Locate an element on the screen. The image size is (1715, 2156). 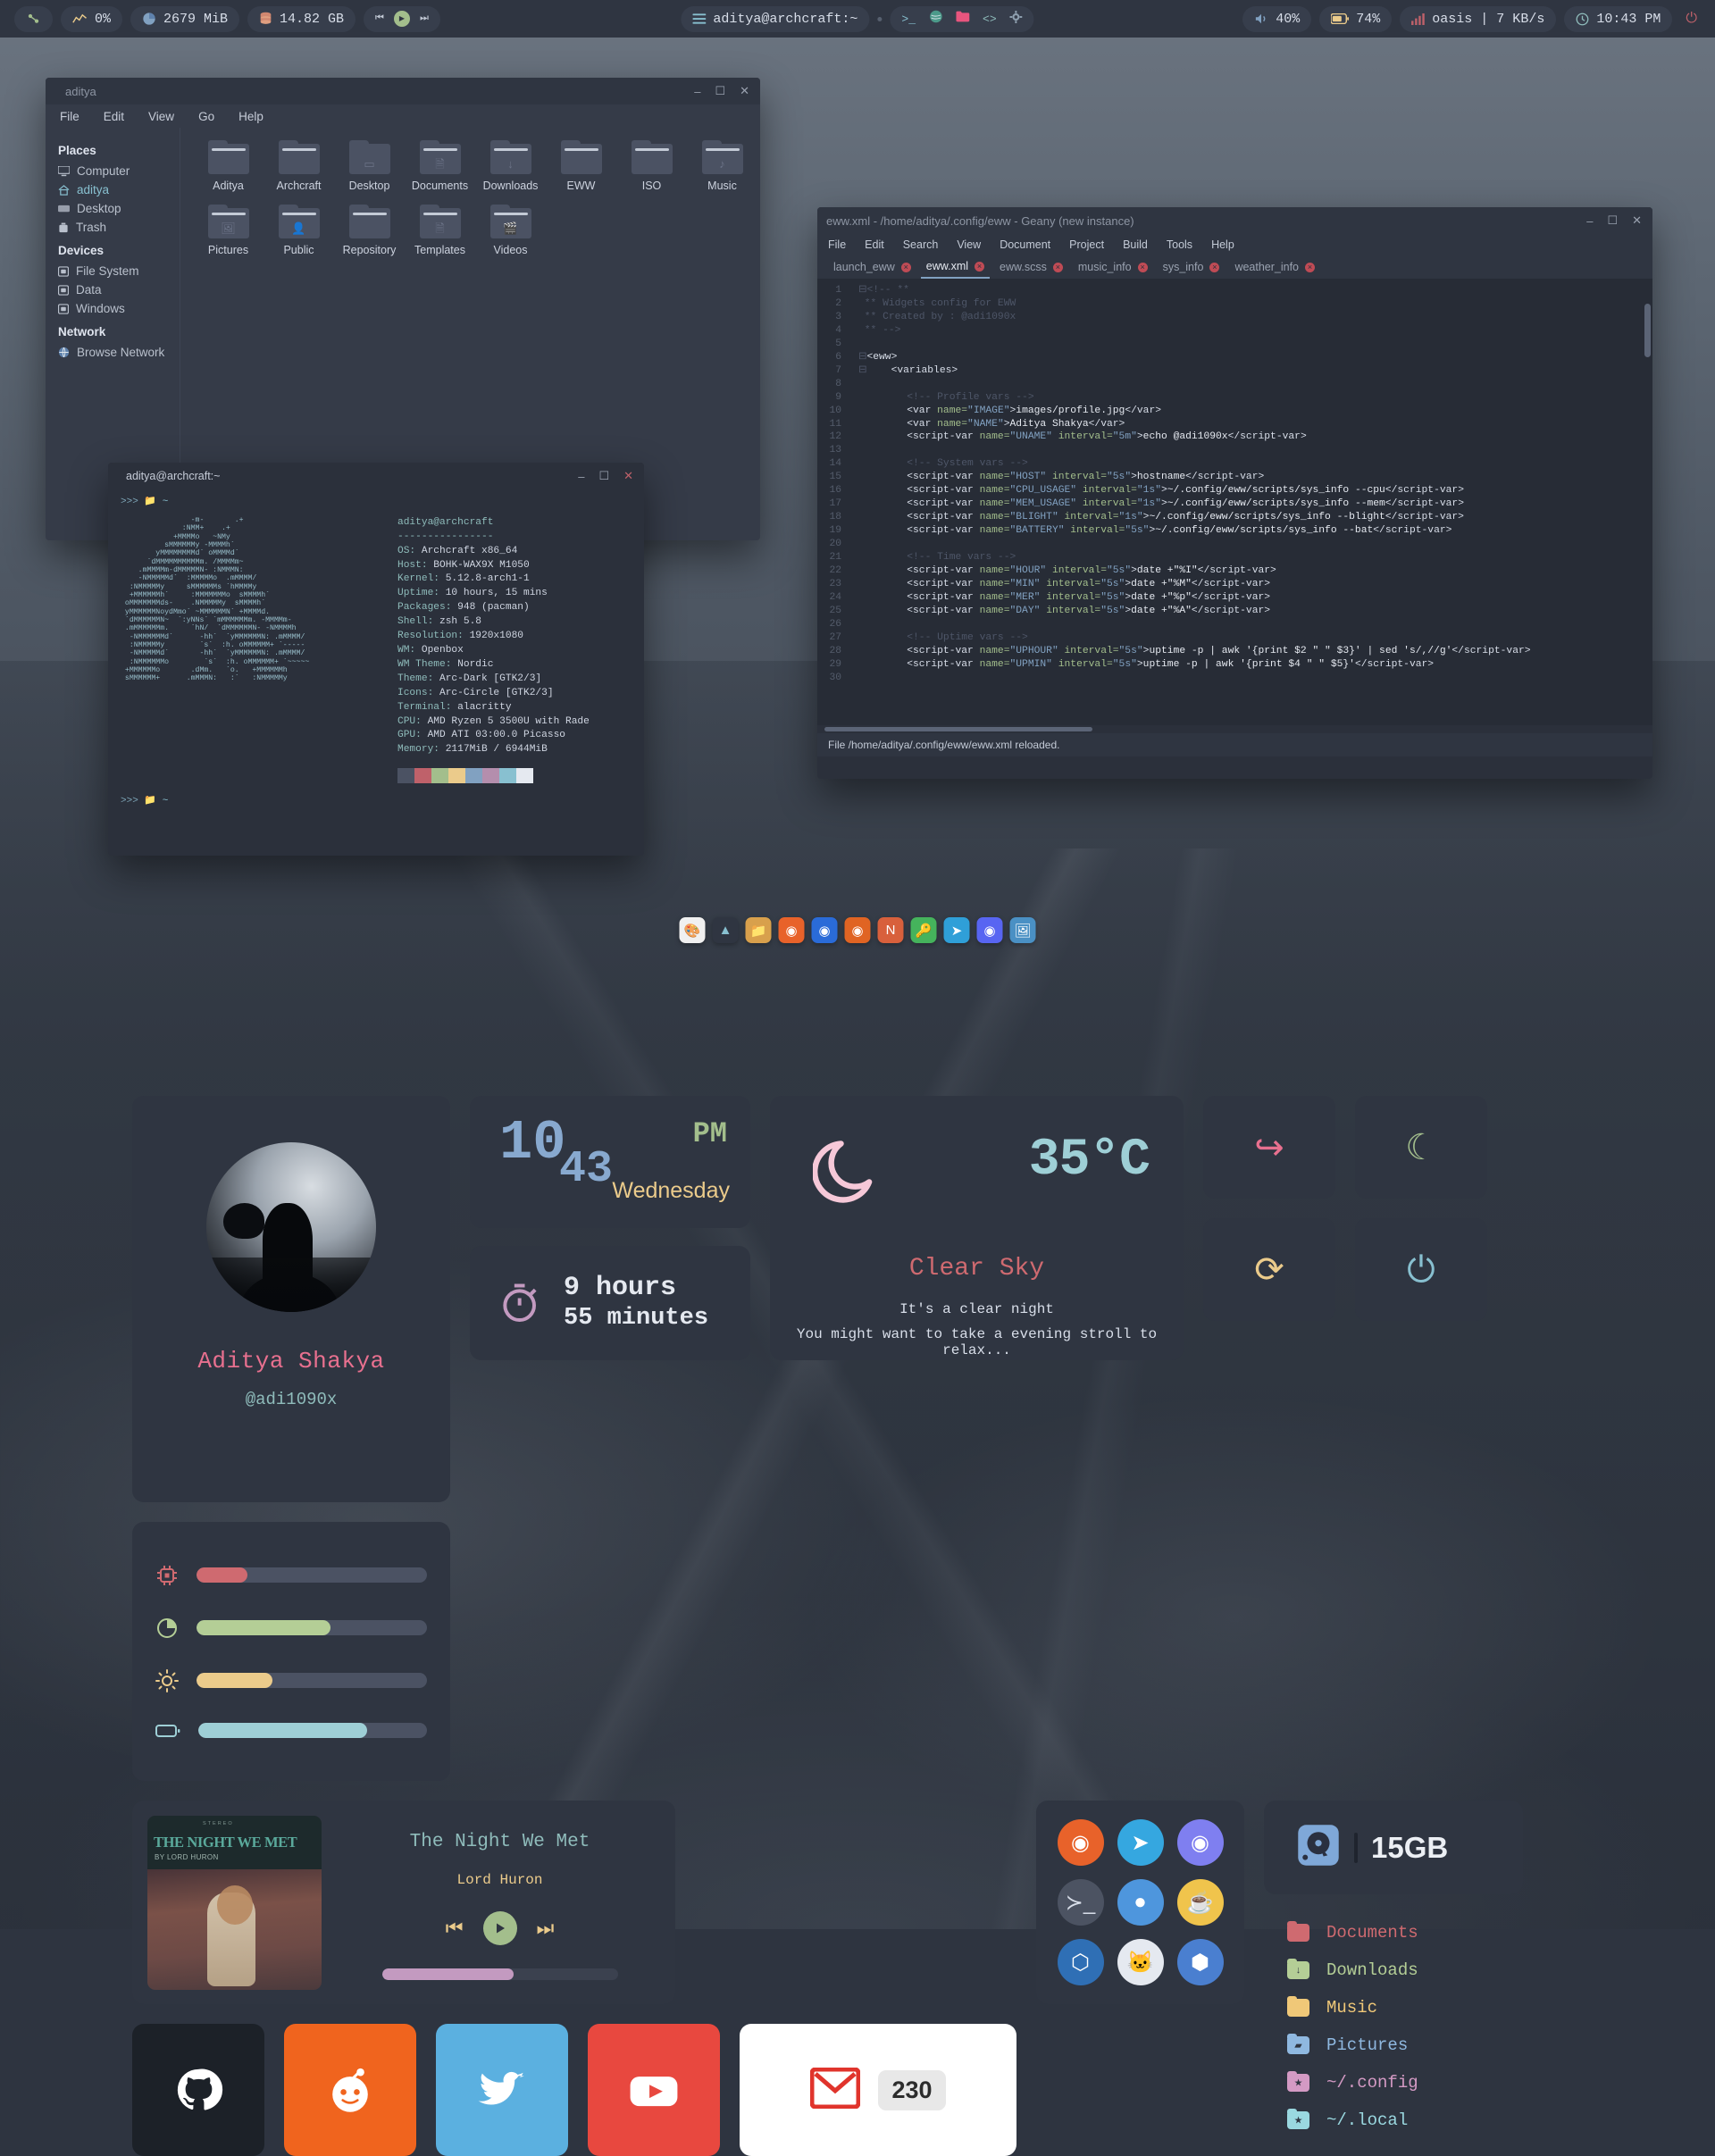
folder-item: Aditya is located at coordinates (228, 166).